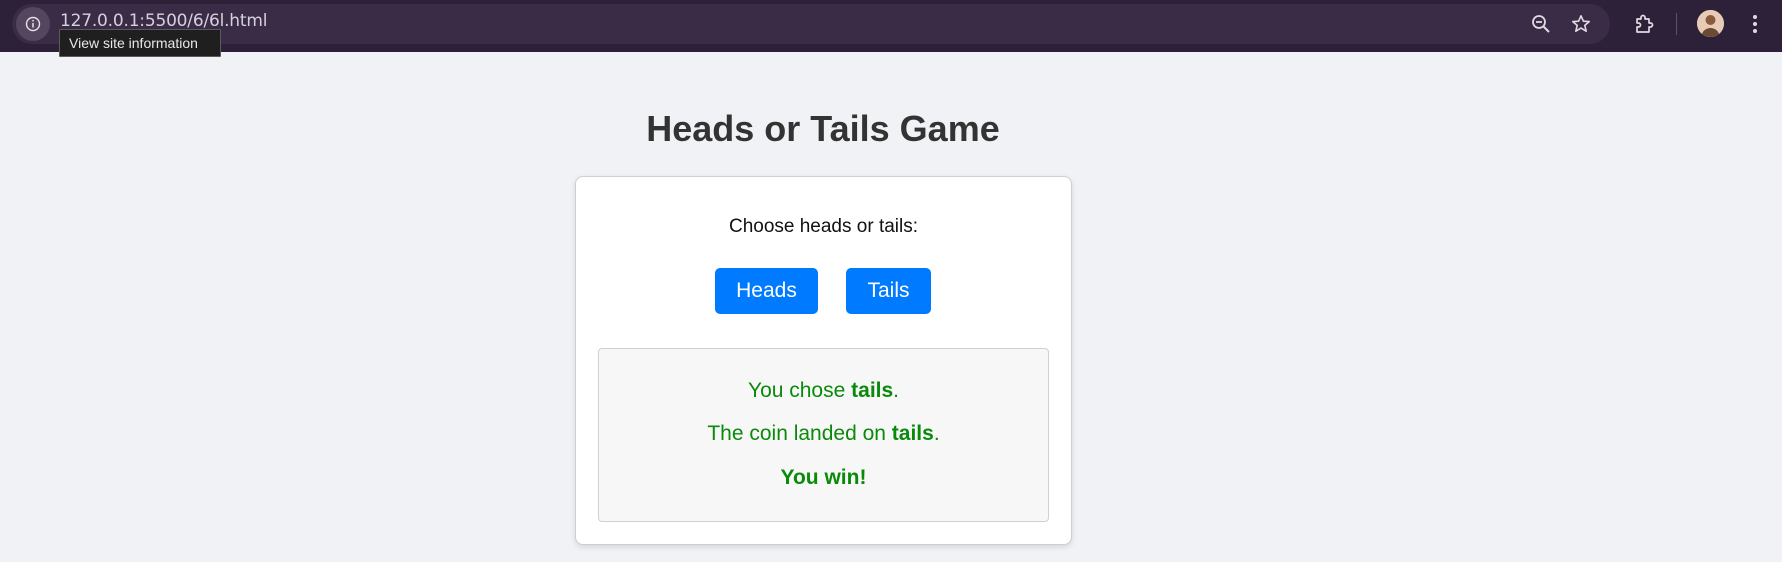  I want to click on site-info-button, so click(33, 24).